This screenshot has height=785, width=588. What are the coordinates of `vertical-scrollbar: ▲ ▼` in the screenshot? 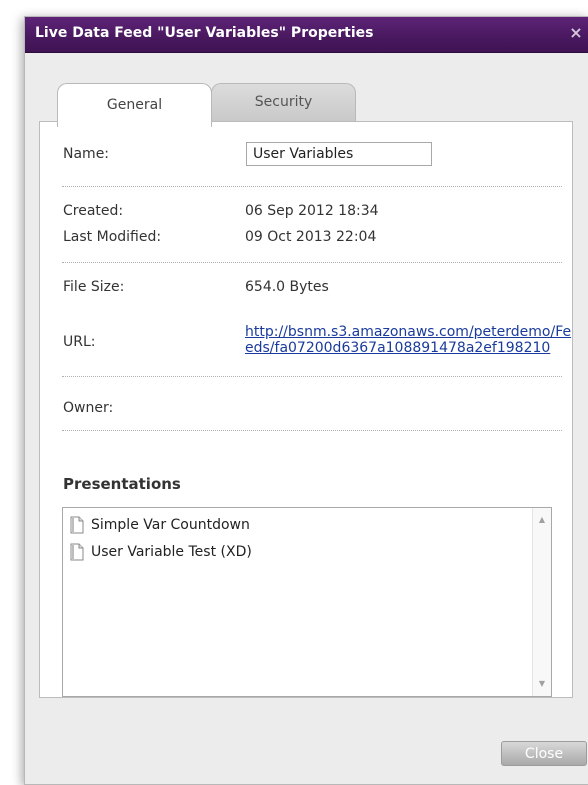 It's located at (541, 602).